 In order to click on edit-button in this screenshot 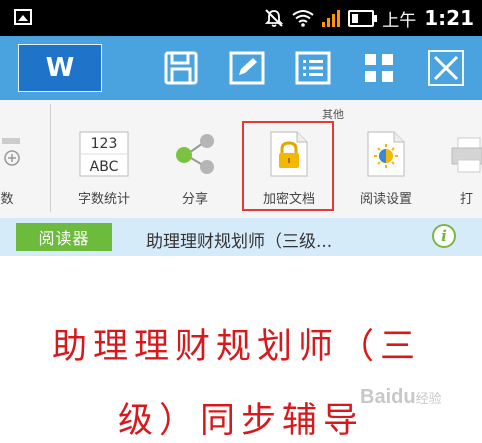, I will do `click(247, 68)`.